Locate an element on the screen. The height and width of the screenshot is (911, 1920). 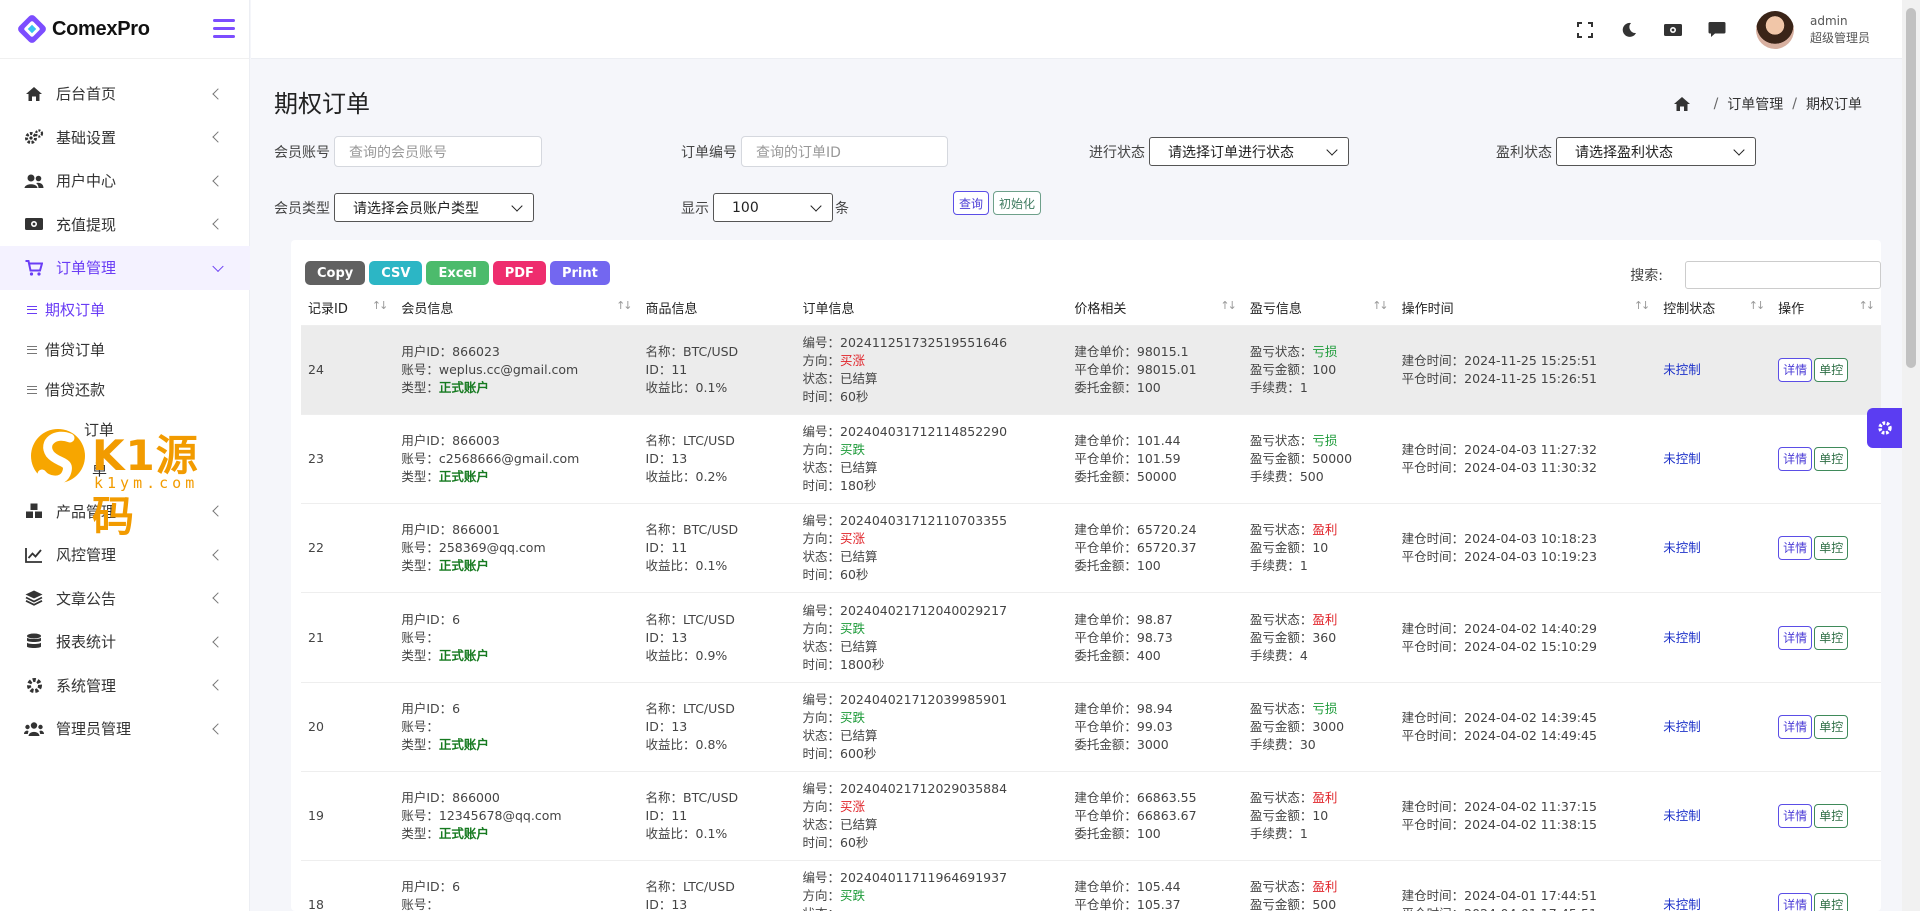
sidebar-item-dashboard: 后台首页 is located at coordinates (125, 94).